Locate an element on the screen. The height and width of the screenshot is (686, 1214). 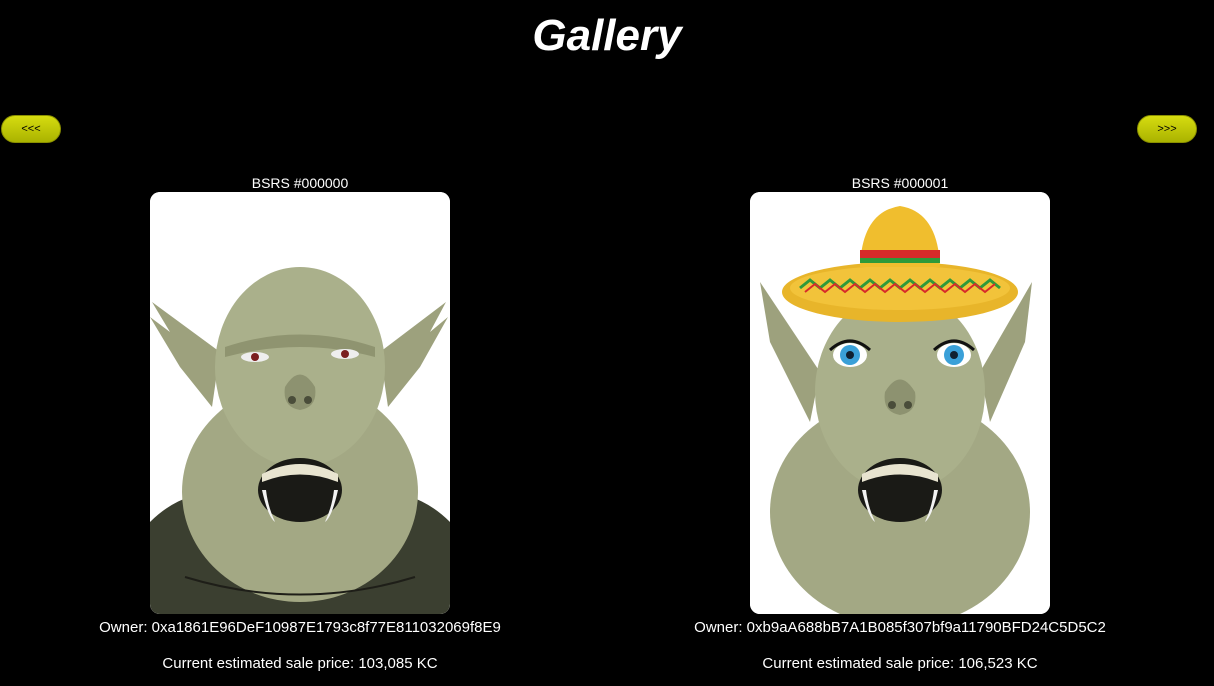
estimated-price: Current estimated sale price: 103,085 KC is located at coordinates (300, 663).